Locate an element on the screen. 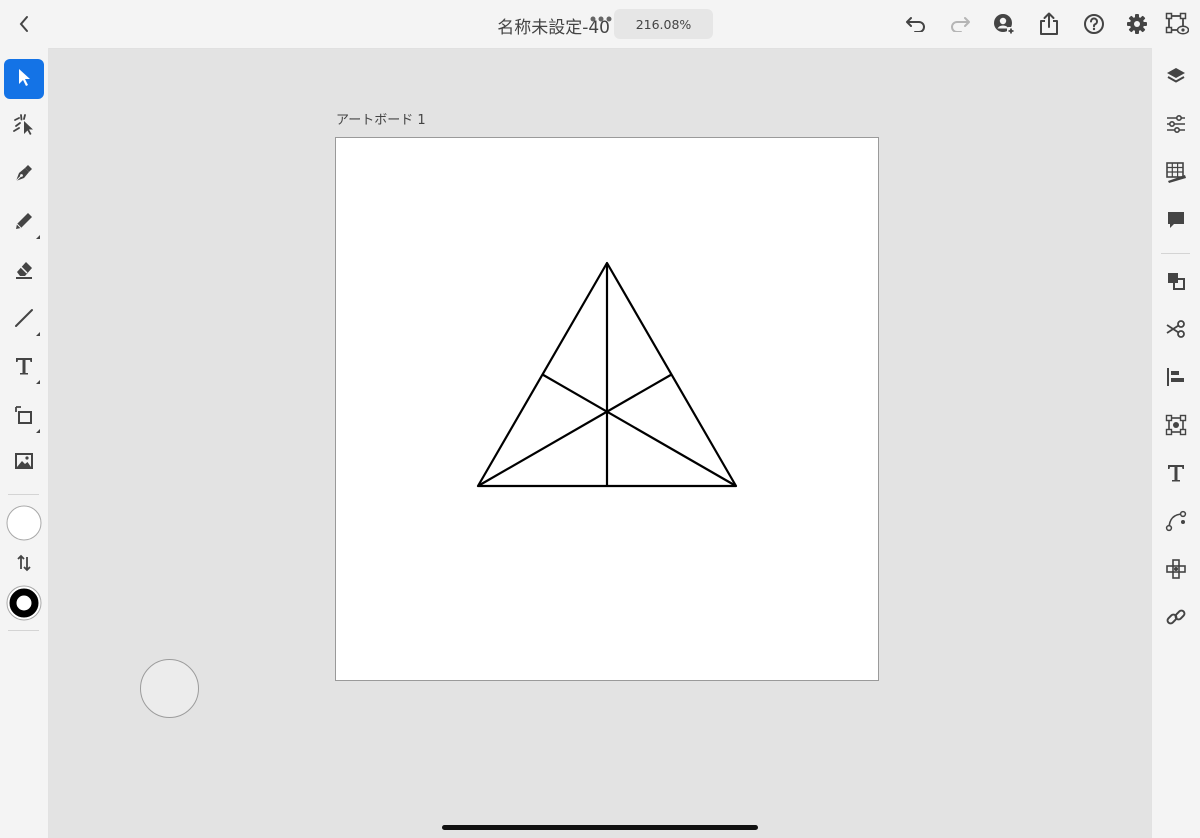 This screenshot has height=838, width=1200. comments-icon is located at coordinates (1176, 222).